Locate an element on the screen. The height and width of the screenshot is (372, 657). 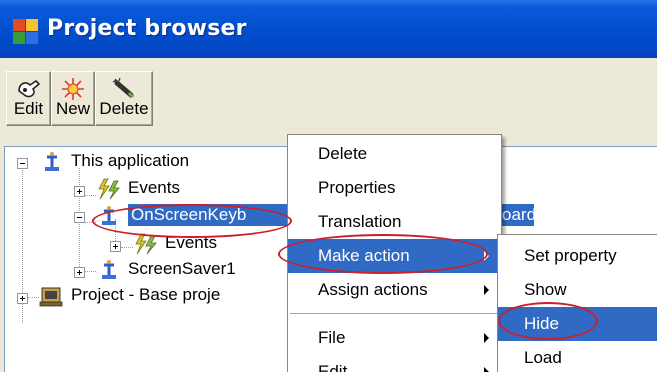
menu-item-label: Assign actions is located at coordinates (373, 289).